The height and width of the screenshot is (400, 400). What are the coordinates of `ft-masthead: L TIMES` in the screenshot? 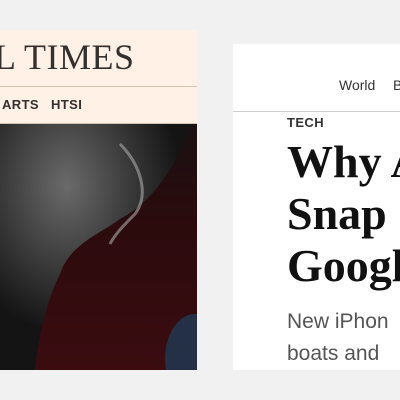 It's located at (98, 58).